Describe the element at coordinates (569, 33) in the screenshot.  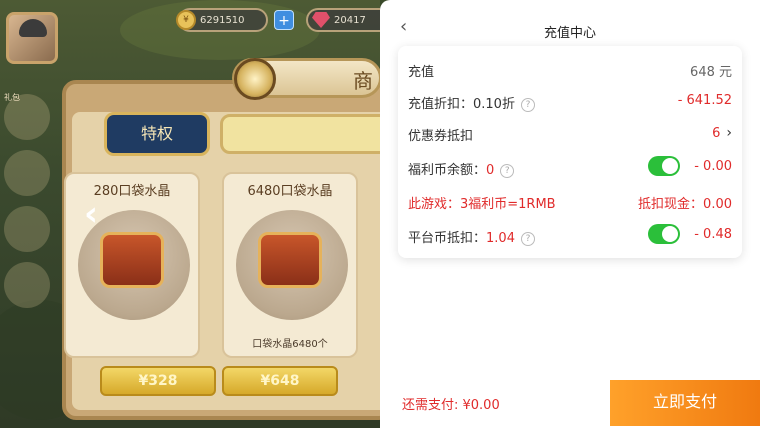
I see `page-title: 充值中心` at that location.